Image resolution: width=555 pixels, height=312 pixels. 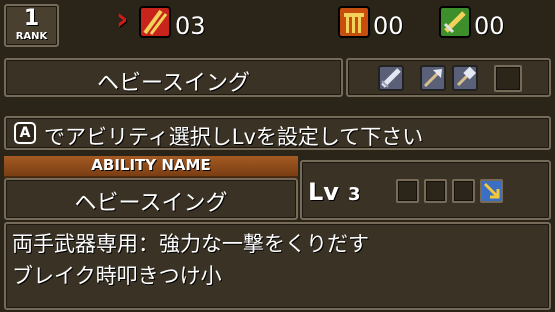 I want to click on level-slot-4-filled, so click(x=491, y=191).